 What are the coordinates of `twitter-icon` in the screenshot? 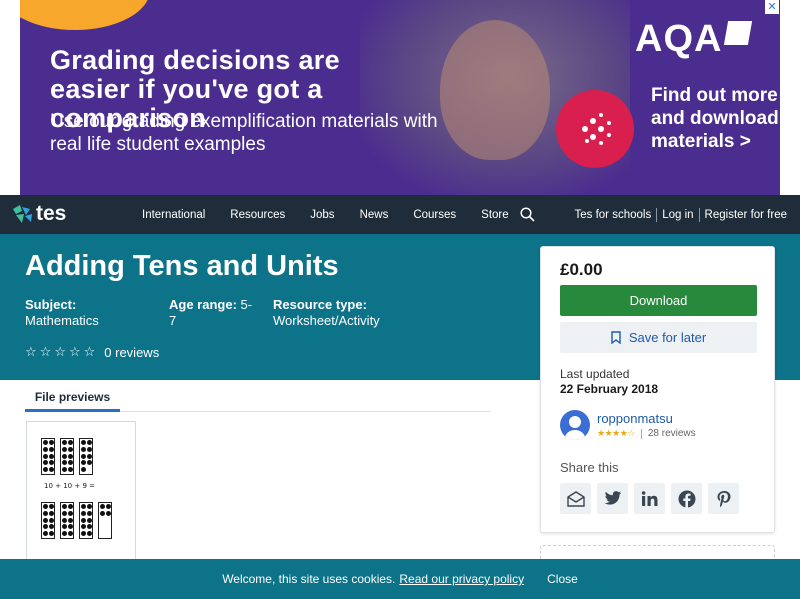 It's located at (612, 498).